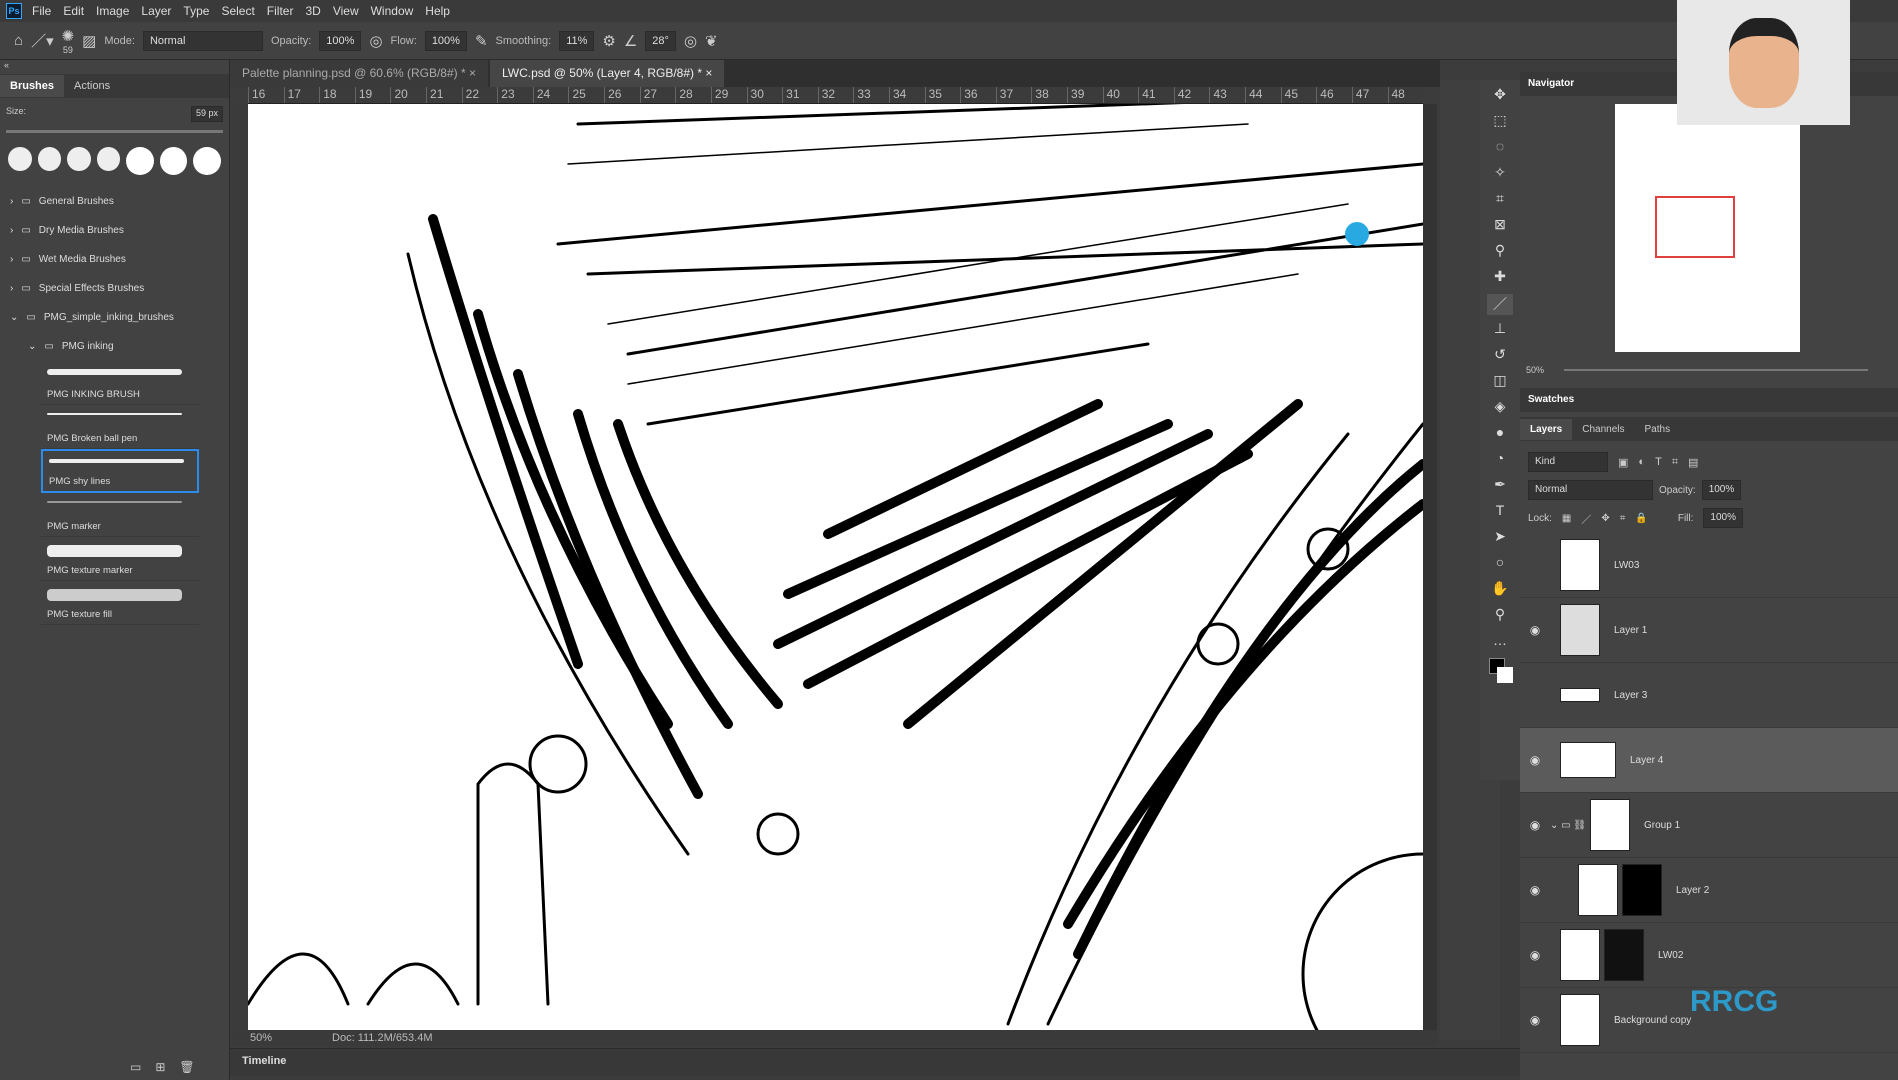  What do you see at coordinates (392, 11) in the screenshot?
I see `menu-window: Window` at bounding box center [392, 11].